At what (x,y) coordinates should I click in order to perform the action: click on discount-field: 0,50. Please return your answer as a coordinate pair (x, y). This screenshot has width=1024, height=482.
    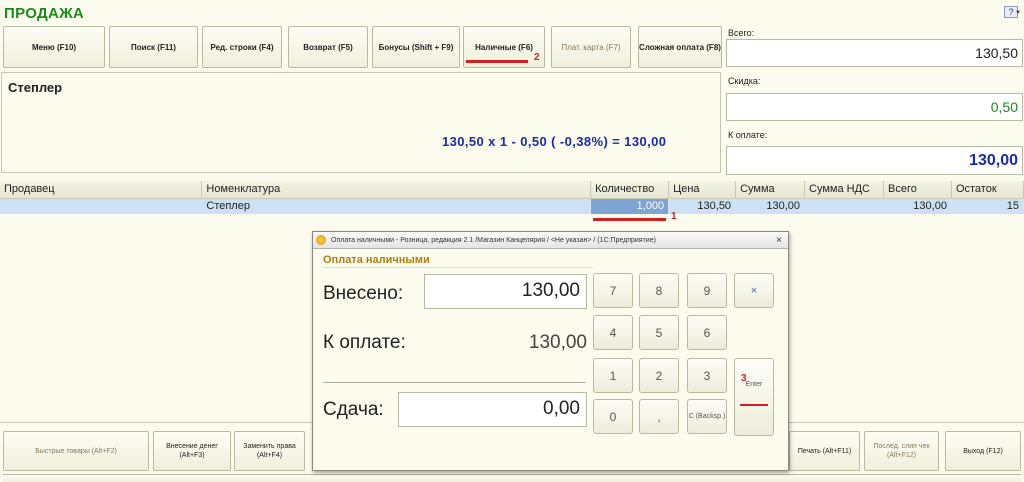
    Looking at the image, I should click on (874, 107).